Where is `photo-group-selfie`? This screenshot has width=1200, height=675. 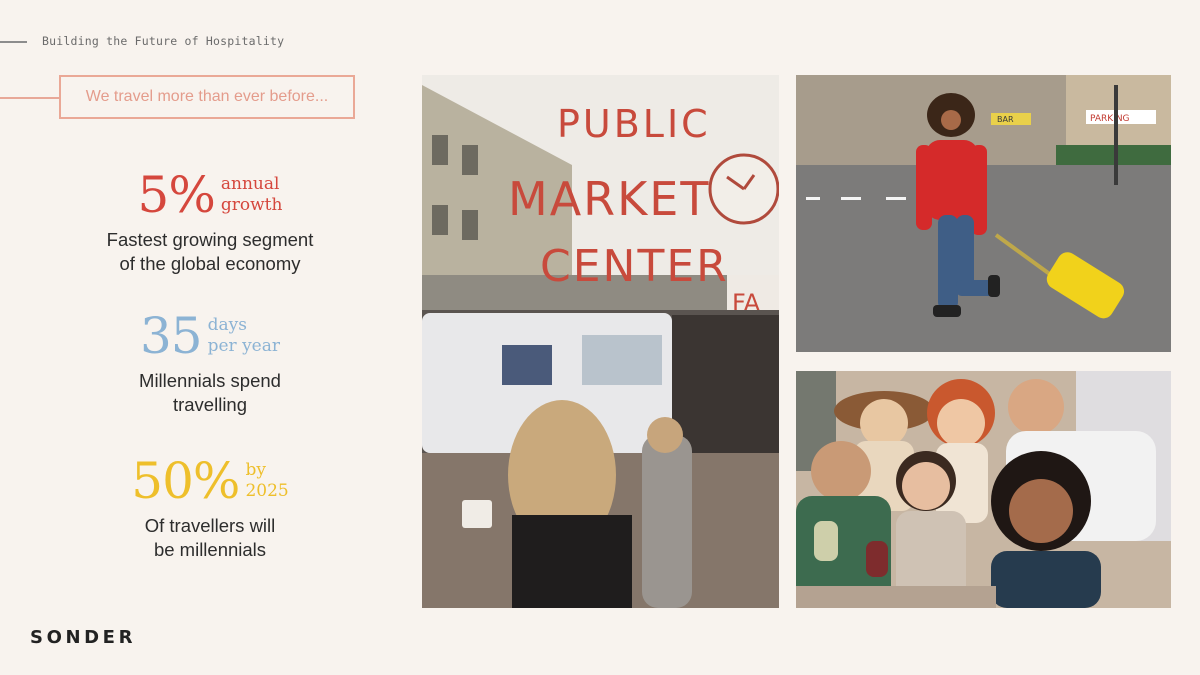 photo-group-selfie is located at coordinates (983, 489).